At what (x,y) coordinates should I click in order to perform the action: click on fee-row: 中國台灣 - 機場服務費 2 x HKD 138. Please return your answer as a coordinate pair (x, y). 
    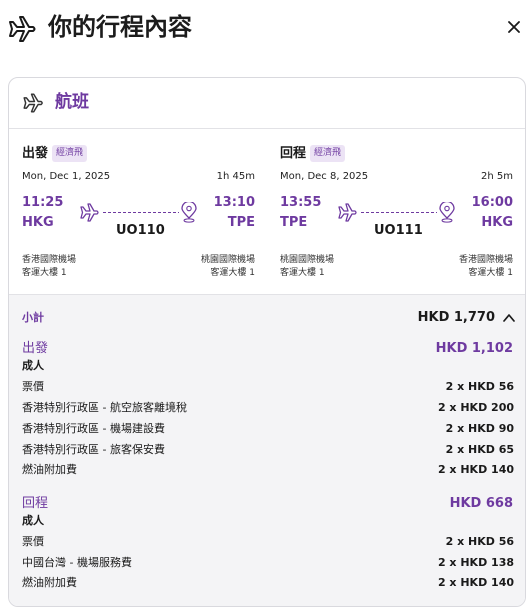
    Looking at the image, I should click on (268, 563).